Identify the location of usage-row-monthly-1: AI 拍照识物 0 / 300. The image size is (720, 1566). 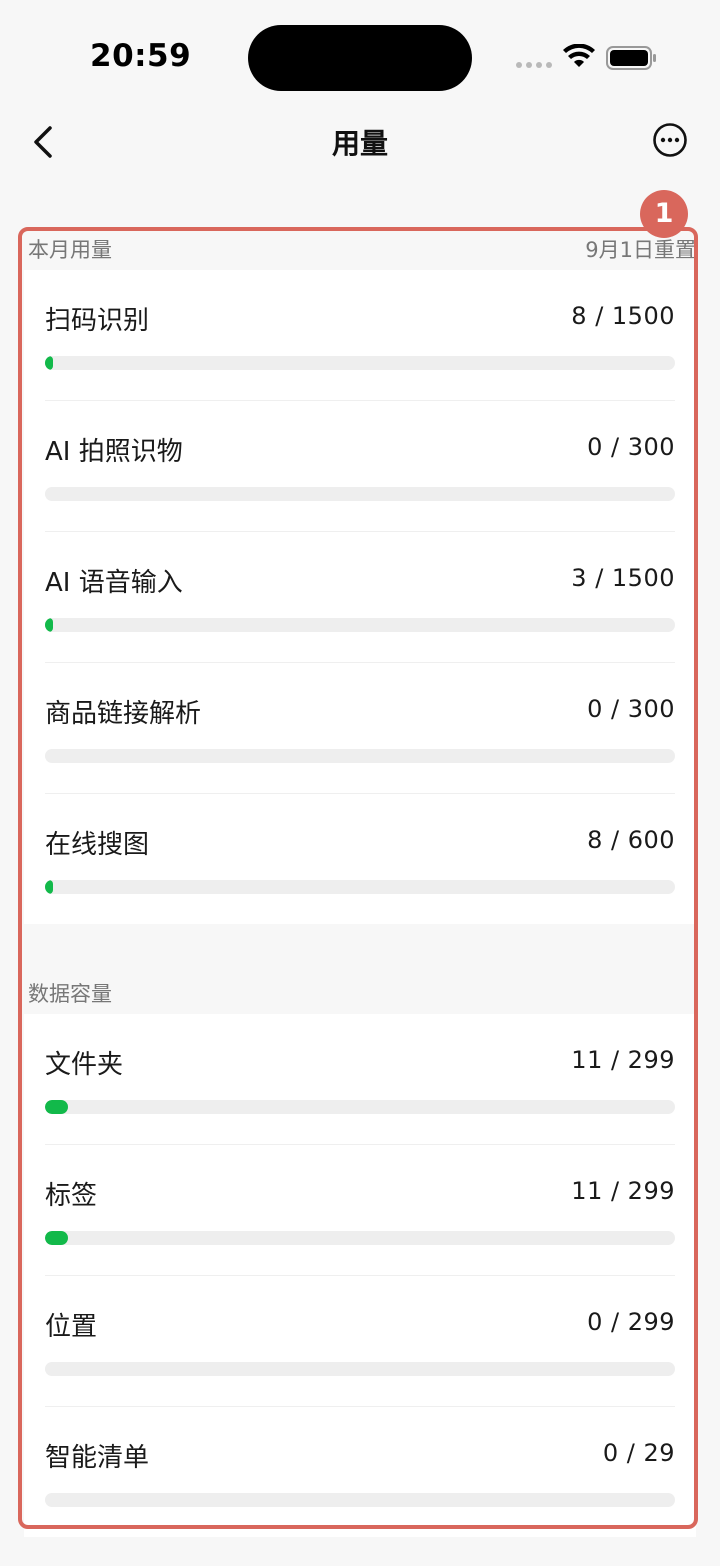
(360, 466).